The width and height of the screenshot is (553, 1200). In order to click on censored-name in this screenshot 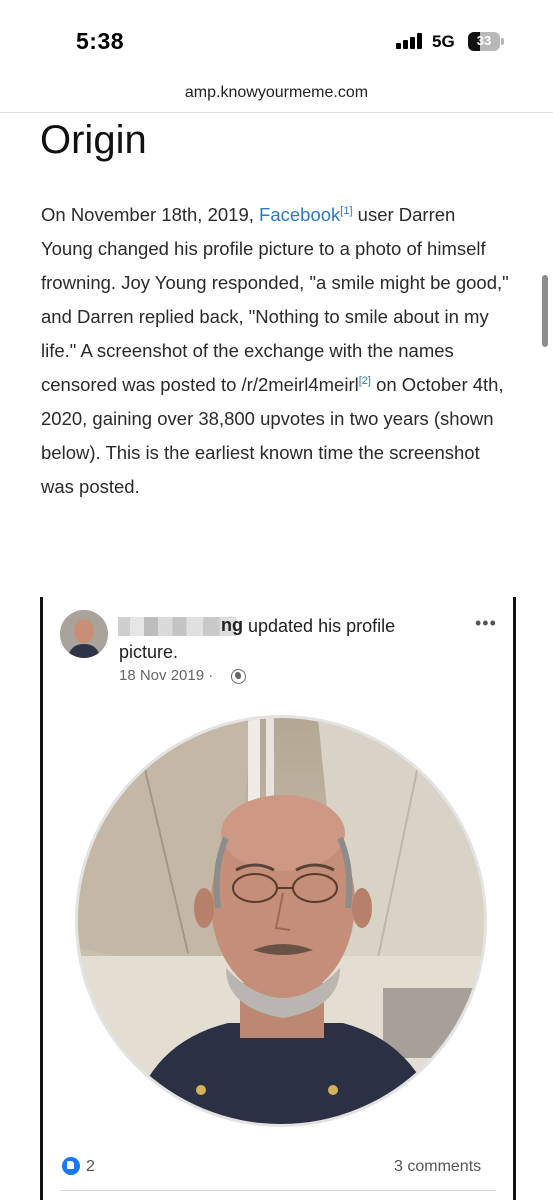, I will do `click(177, 626)`.